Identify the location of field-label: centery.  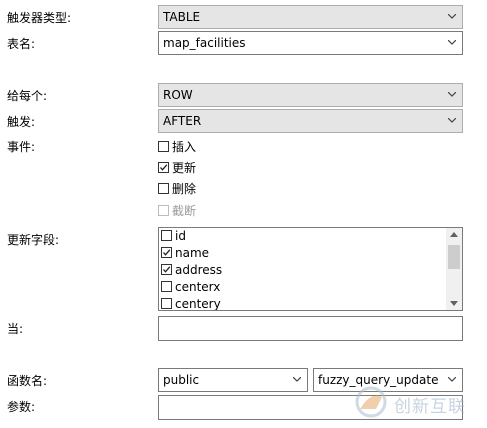
(198, 304).